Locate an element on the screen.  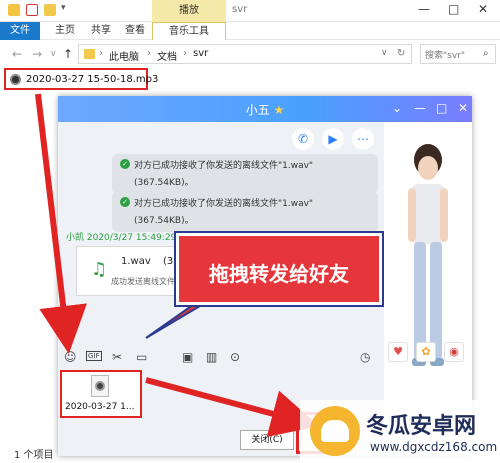
close-button: 关闭(C) is located at coordinates (267, 440).